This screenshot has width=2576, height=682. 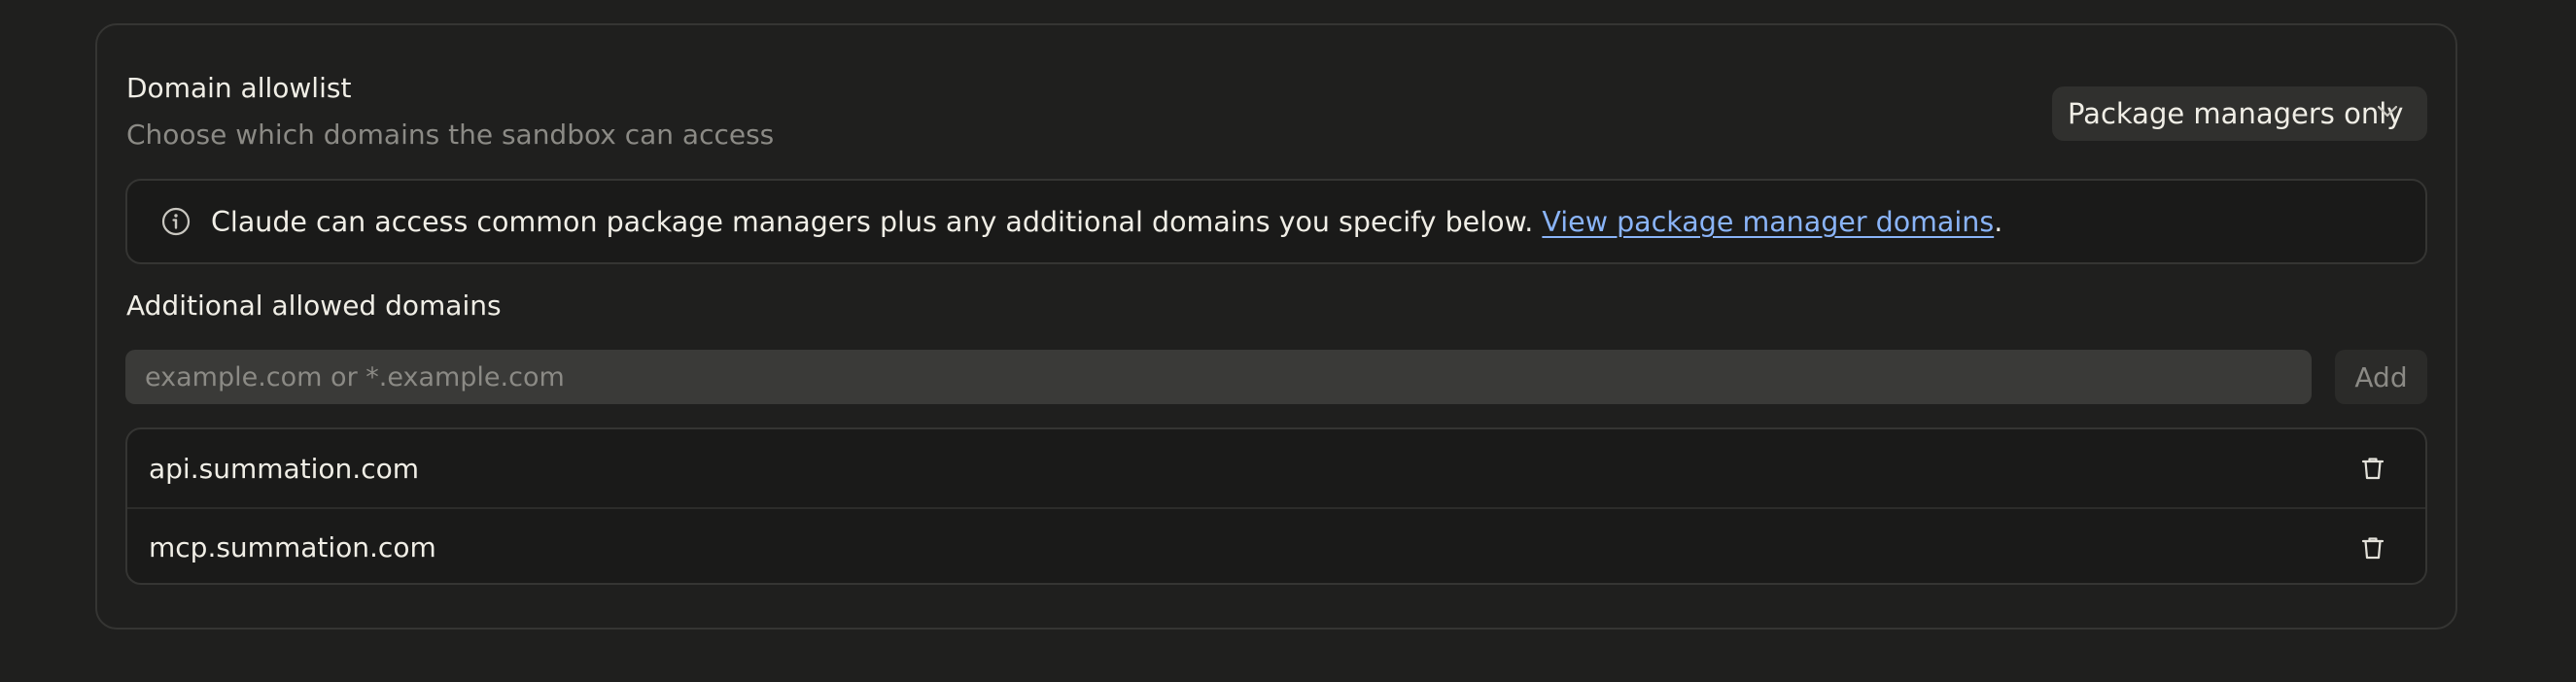 What do you see at coordinates (2388, 111) in the screenshot?
I see `chevron-down-icon` at bounding box center [2388, 111].